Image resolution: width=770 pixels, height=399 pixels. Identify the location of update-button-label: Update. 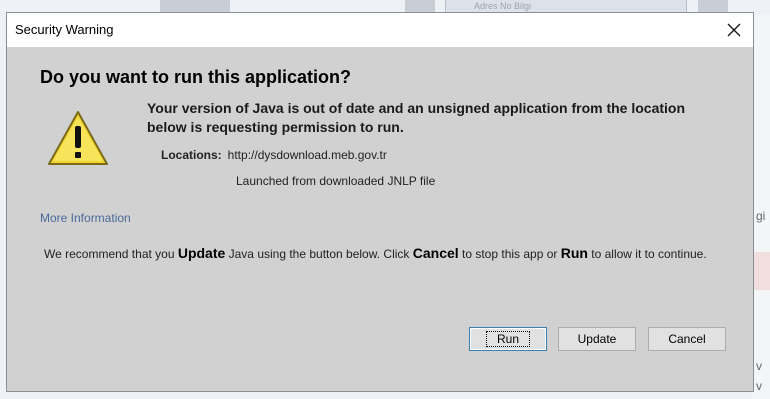
(597, 339).